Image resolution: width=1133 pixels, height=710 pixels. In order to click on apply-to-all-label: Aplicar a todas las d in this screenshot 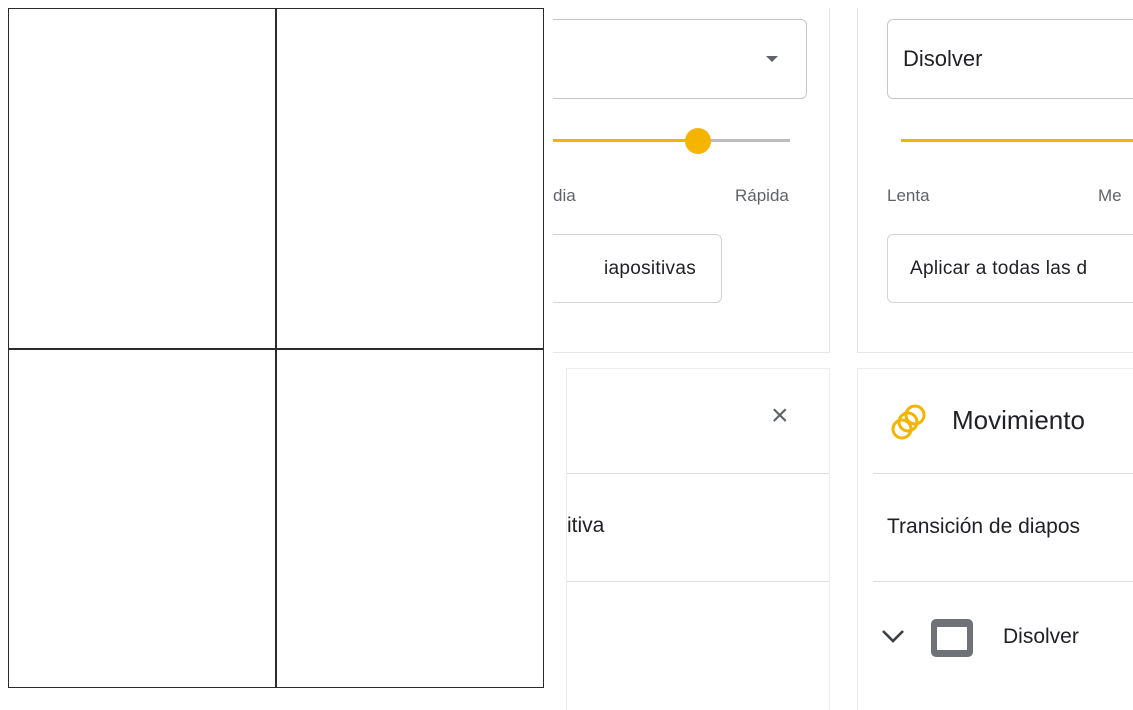, I will do `click(999, 268)`.